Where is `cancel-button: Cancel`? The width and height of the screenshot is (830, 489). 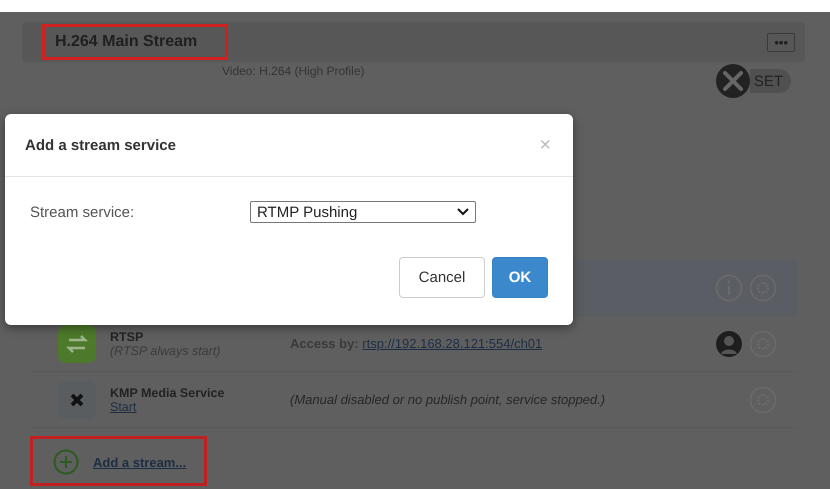
cancel-button: Cancel is located at coordinates (442, 277).